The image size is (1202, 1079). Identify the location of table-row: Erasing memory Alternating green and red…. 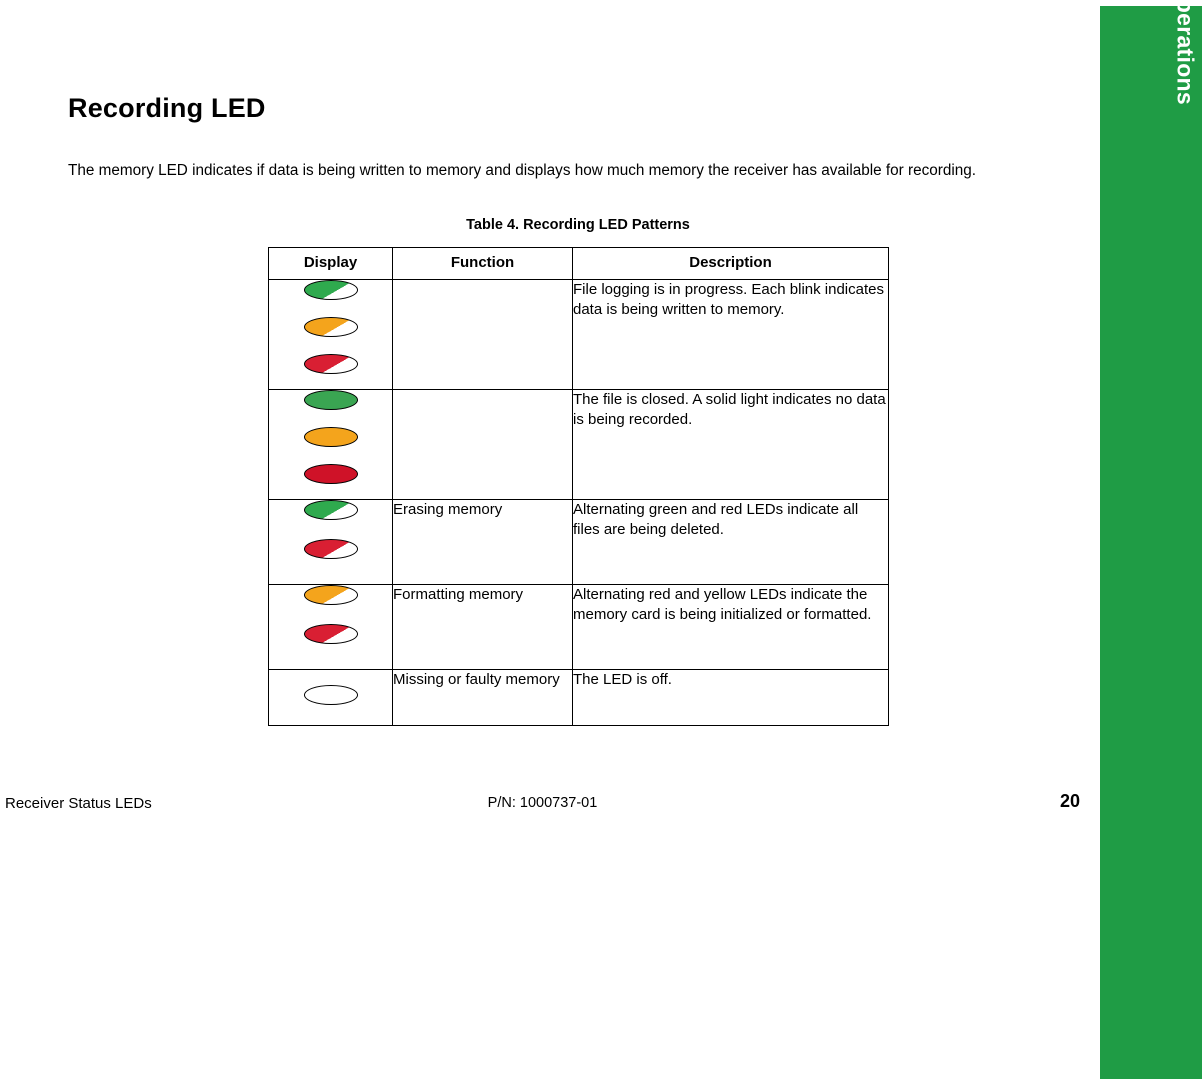
(578, 542).